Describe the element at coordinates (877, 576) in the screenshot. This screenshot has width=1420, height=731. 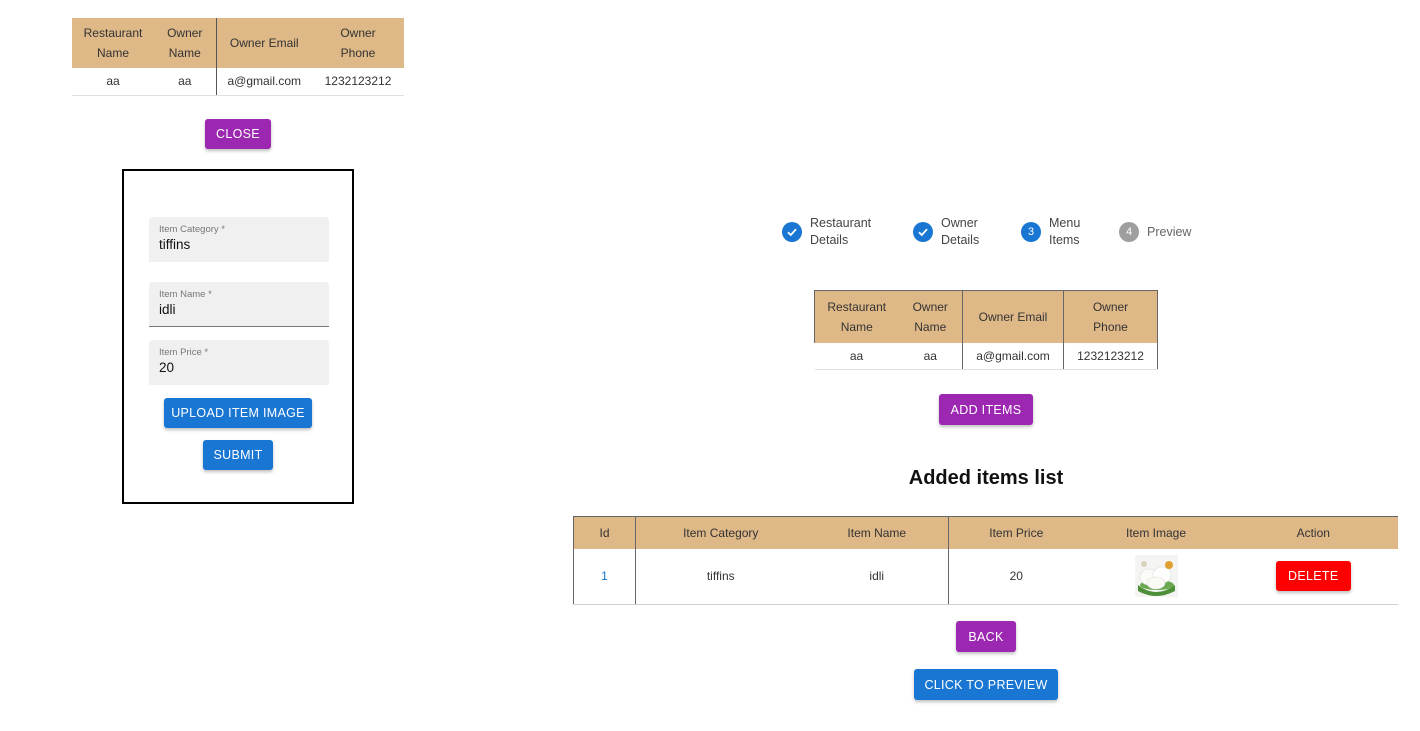
I see `cell-item-name: idli` at that location.